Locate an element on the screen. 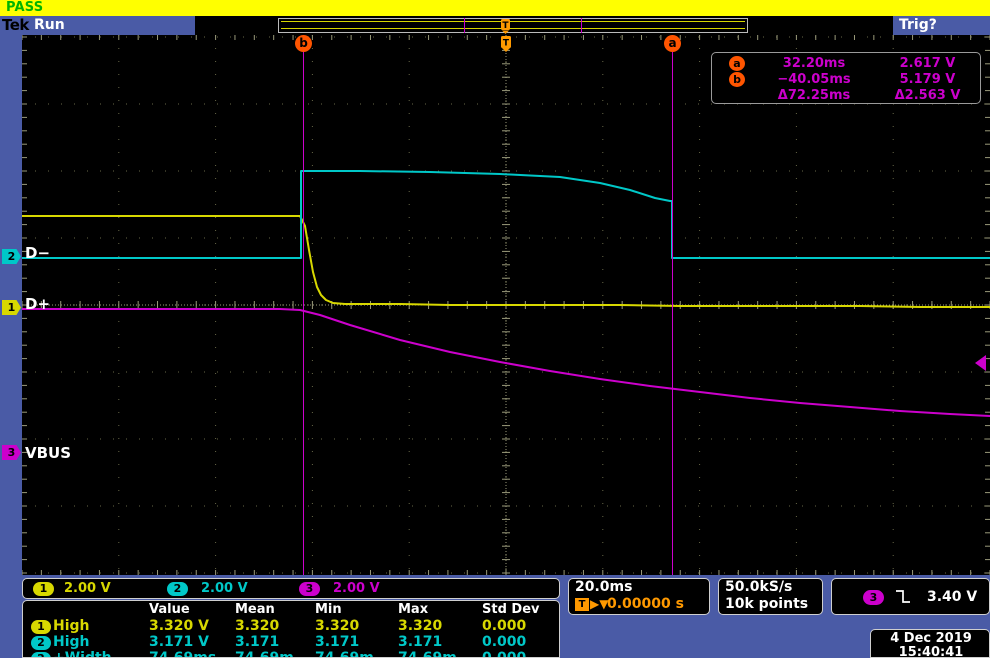 This screenshot has width=990, height=658. vert-channel-3-badge: 3 is located at coordinates (309, 589).